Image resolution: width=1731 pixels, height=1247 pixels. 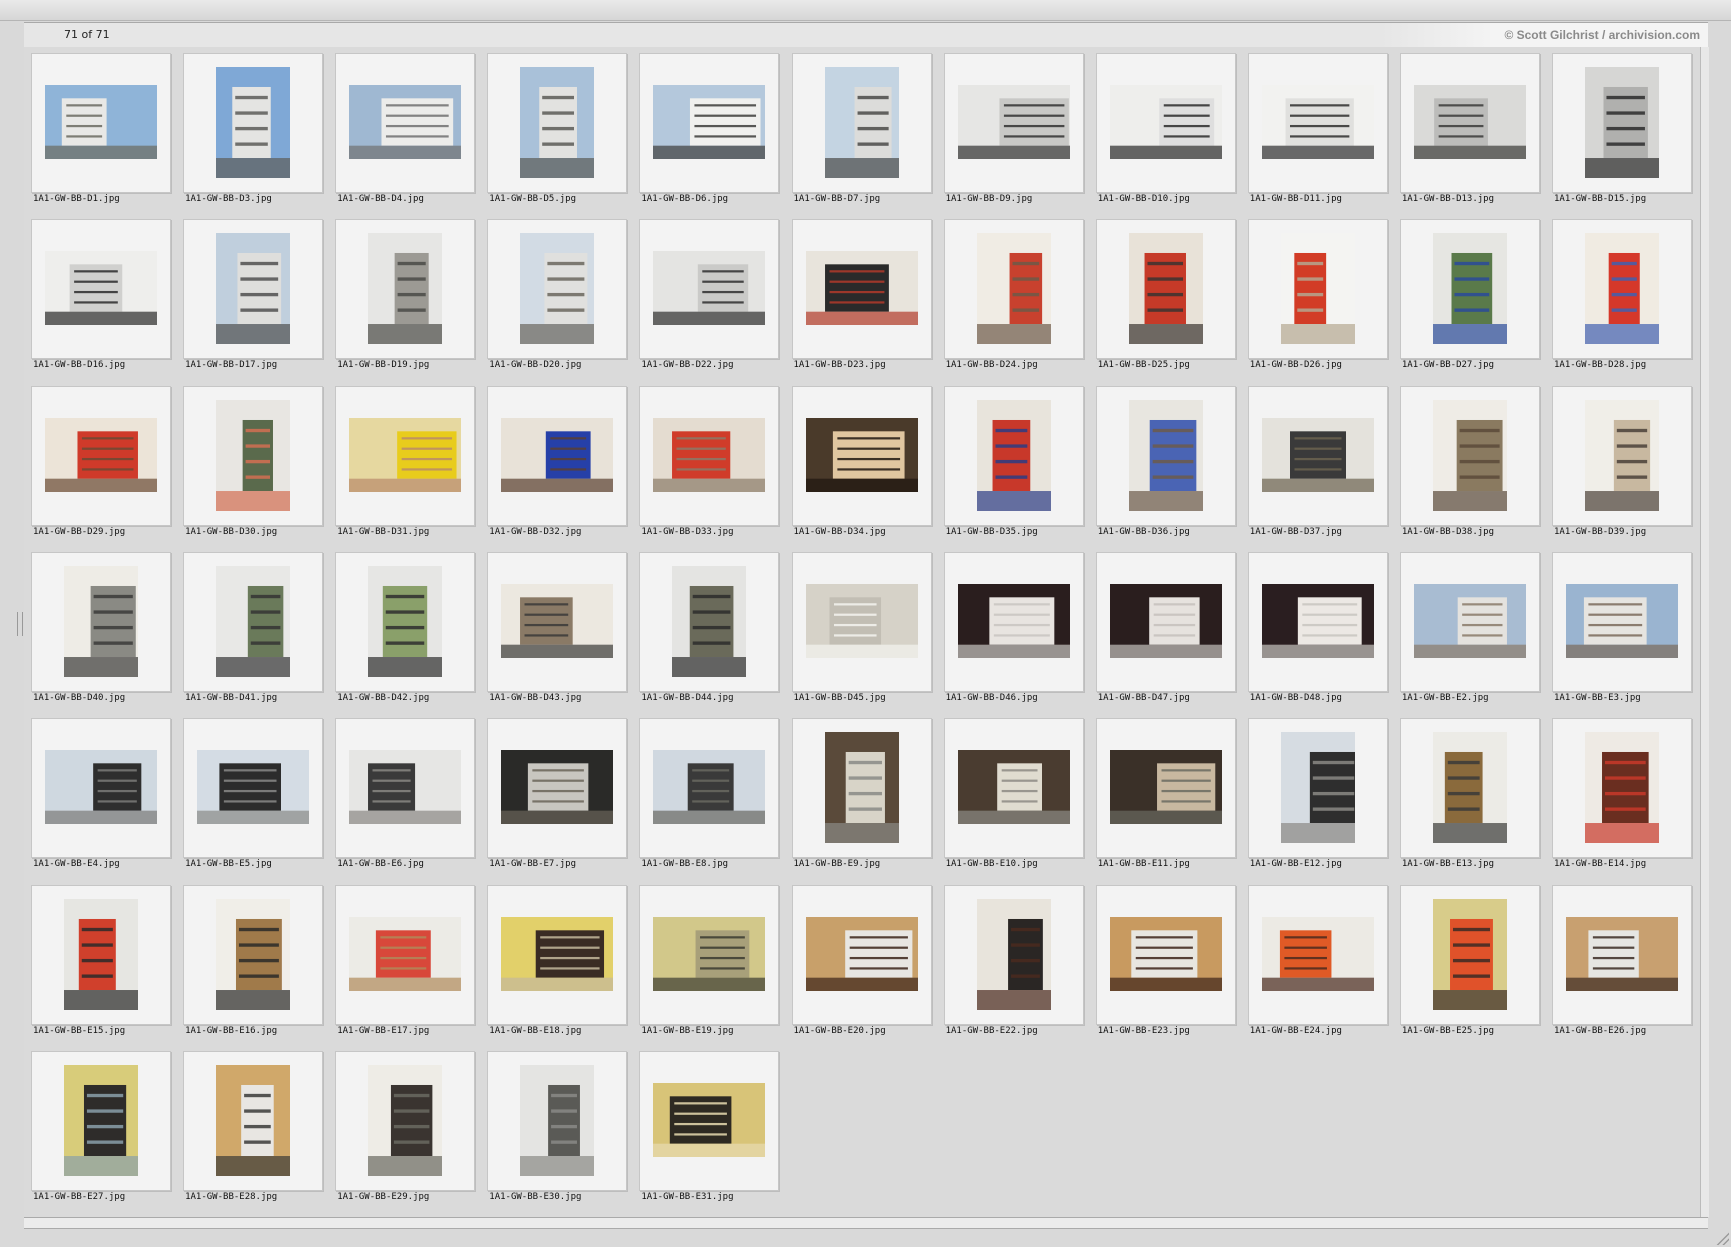 I want to click on thumbnail-item: 1A1-GW-BB-D15.jpg, so click(x=1621, y=130).